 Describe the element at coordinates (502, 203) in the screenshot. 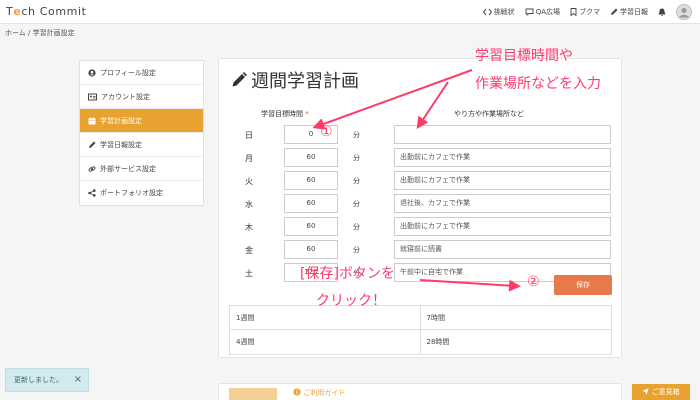

I see `place-input: 退社後、カフェで作業` at that location.